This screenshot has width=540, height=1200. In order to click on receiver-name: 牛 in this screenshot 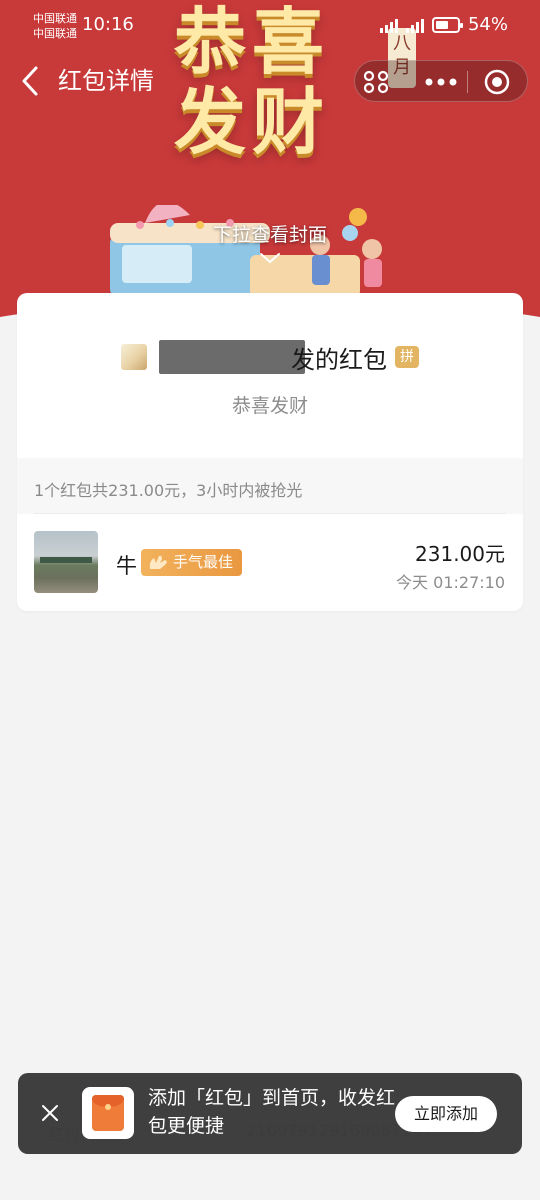, I will do `click(126, 566)`.